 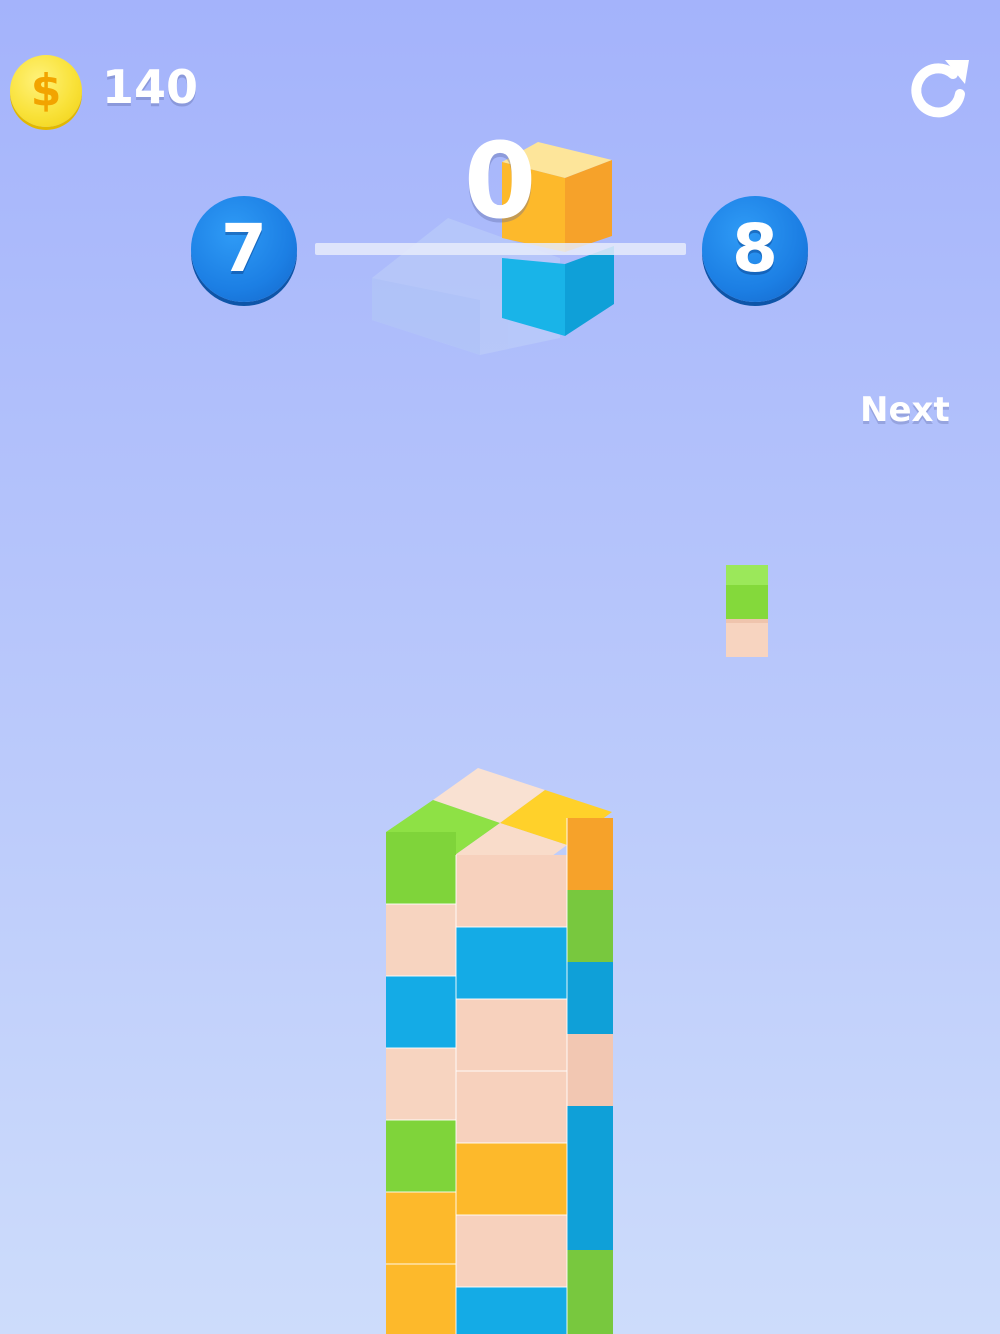 What do you see at coordinates (747, 638) in the screenshot?
I see `next-piece-peach` at bounding box center [747, 638].